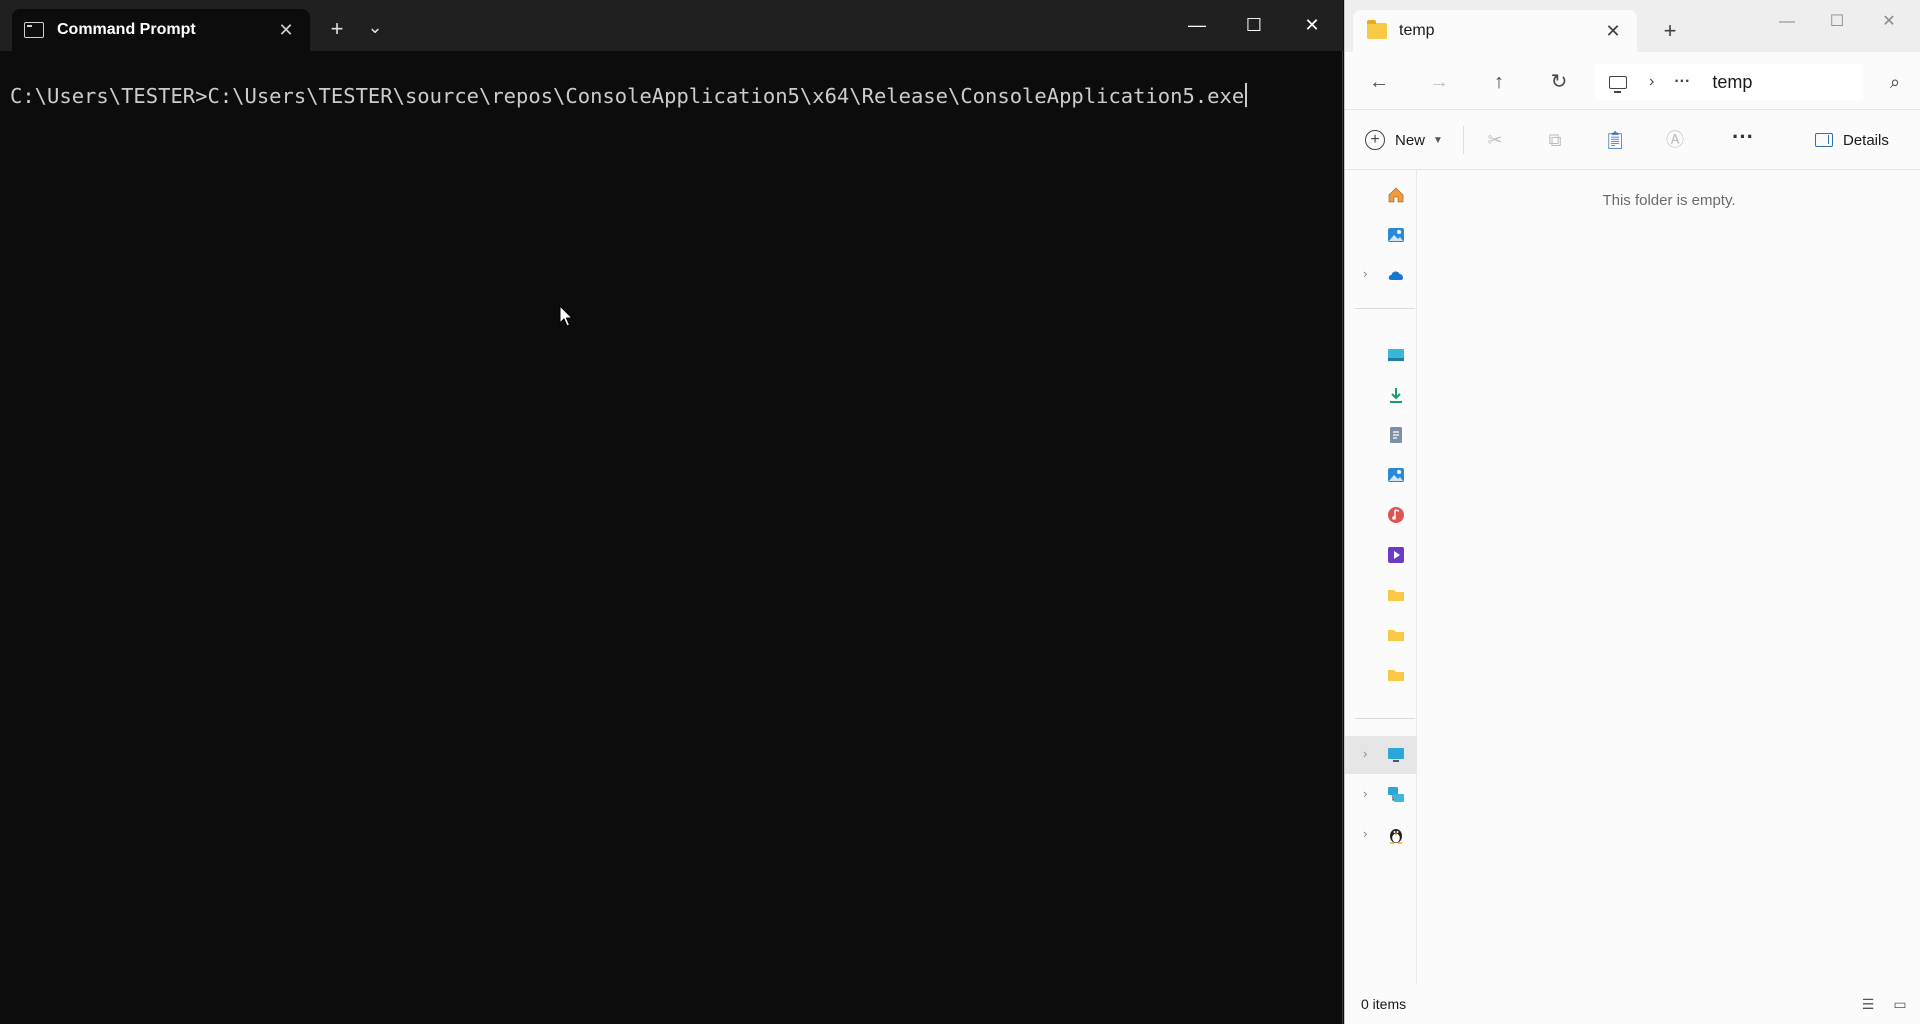  What do you see at coordinates (1866, 140) in the screenshot?
I see `details-button-label: Details` at bounding box center [1866, 140].